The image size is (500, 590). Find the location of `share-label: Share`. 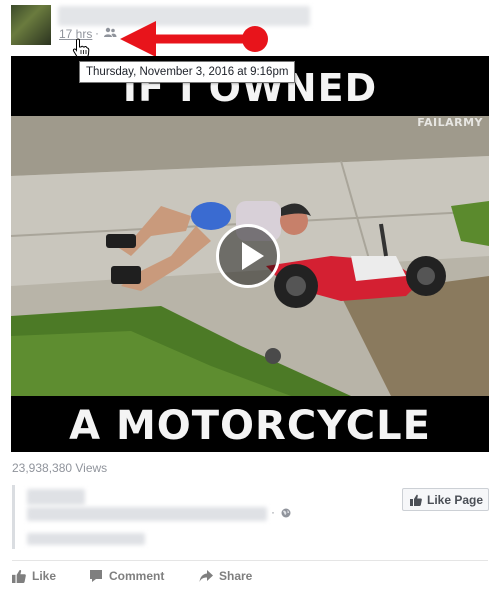

share-label: Share is located at coordinates (236, 576).